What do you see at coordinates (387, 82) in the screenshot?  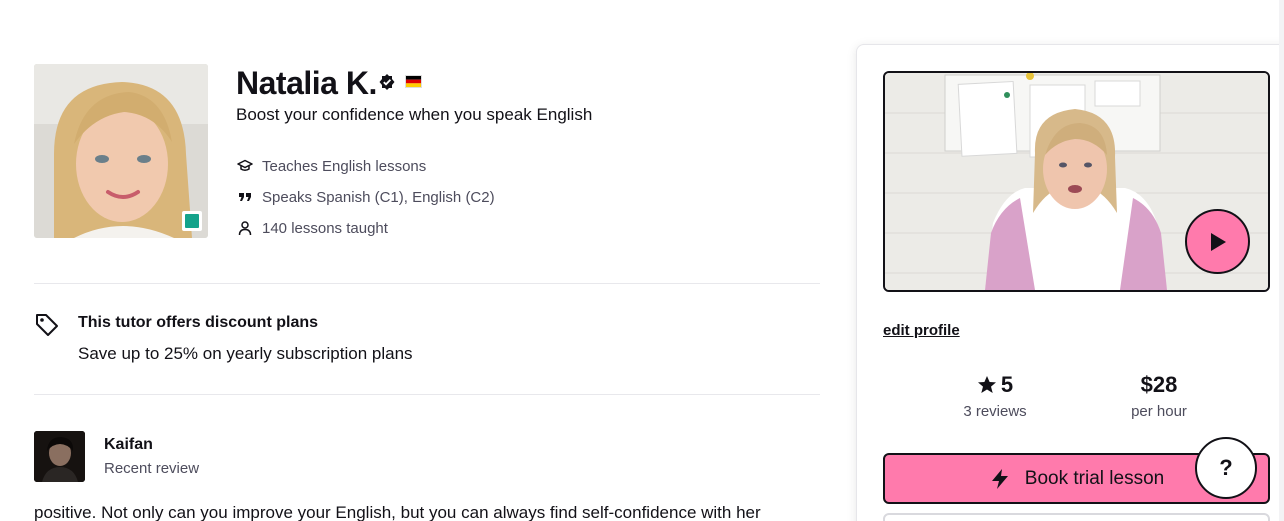 I see `verified-badge-icon` at bounding box center [387, 82].